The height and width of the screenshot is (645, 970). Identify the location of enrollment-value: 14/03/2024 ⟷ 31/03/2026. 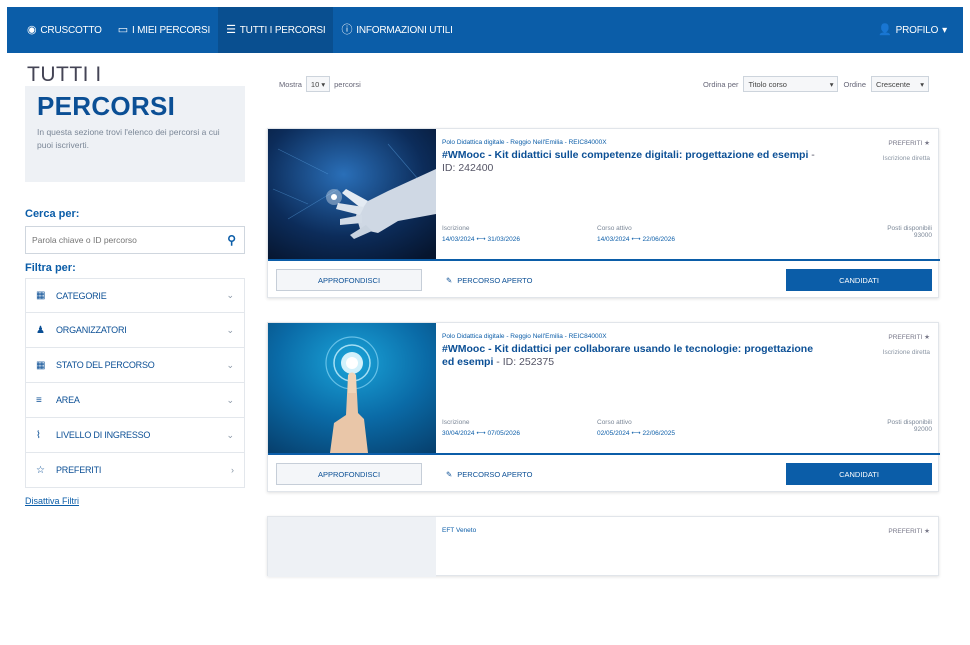
(481, 239).